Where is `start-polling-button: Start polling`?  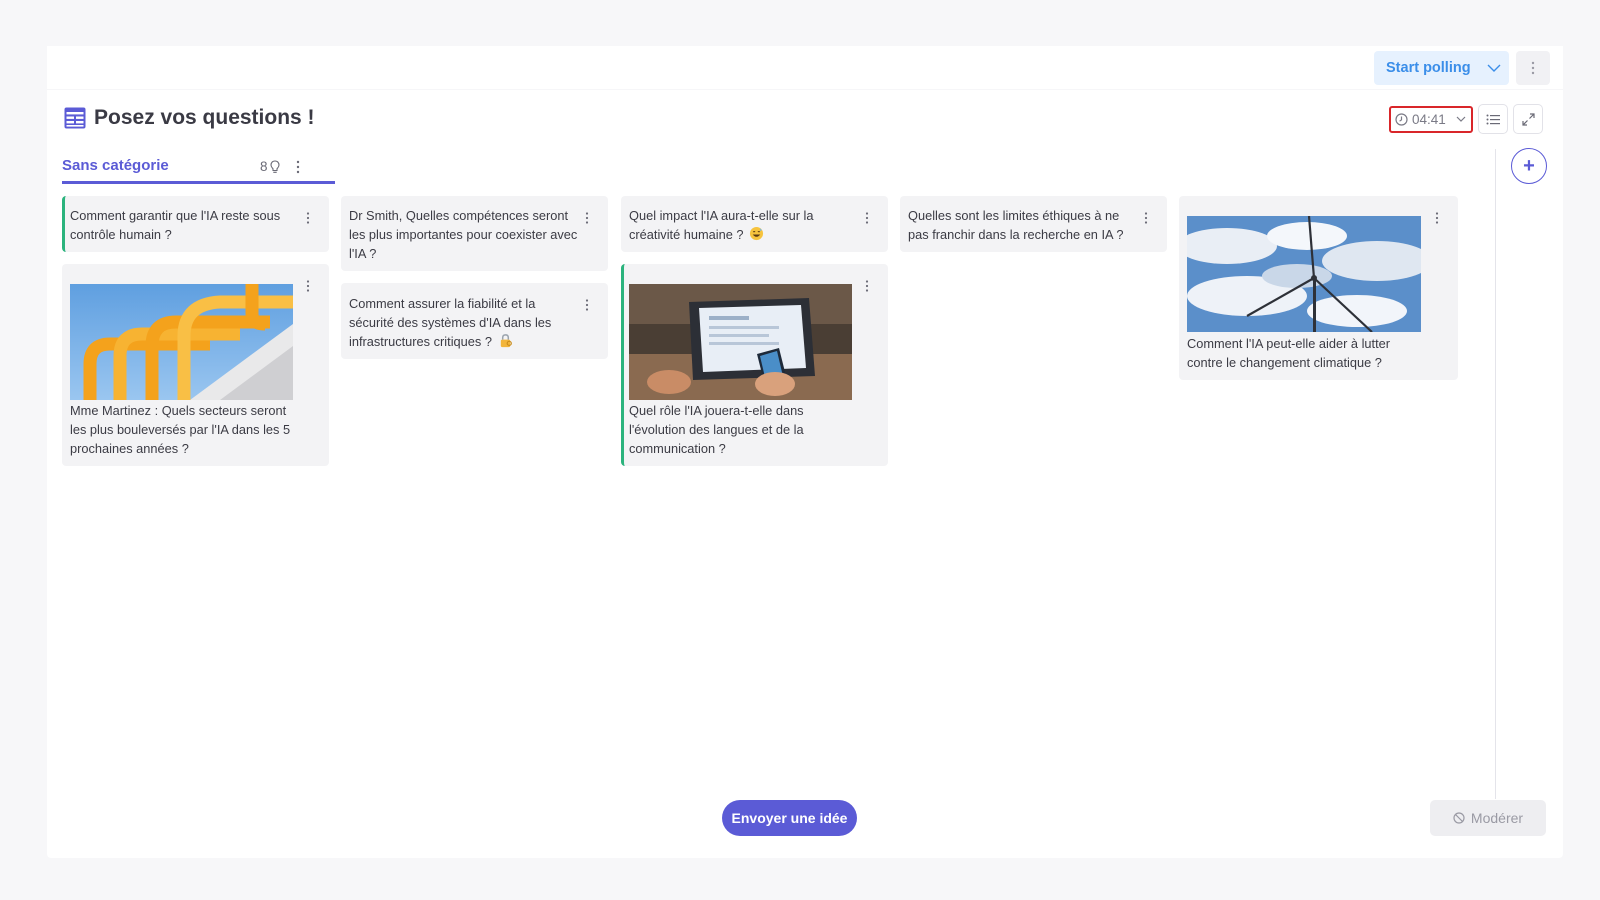 start-polling-button: Start polling is located at coordinates (1441, 68).